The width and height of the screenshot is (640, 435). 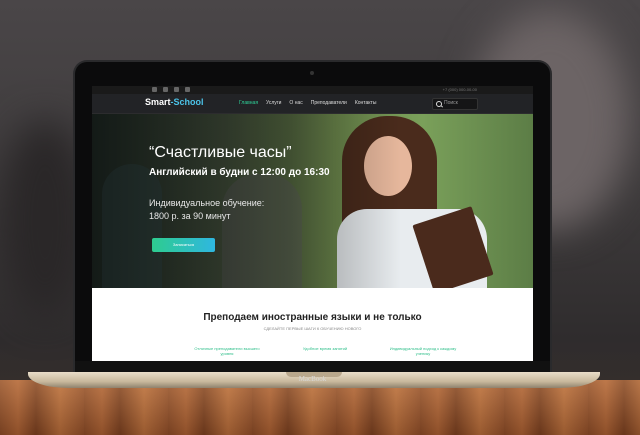 I want to click on facebook-icon, so click(x=165, y=89).